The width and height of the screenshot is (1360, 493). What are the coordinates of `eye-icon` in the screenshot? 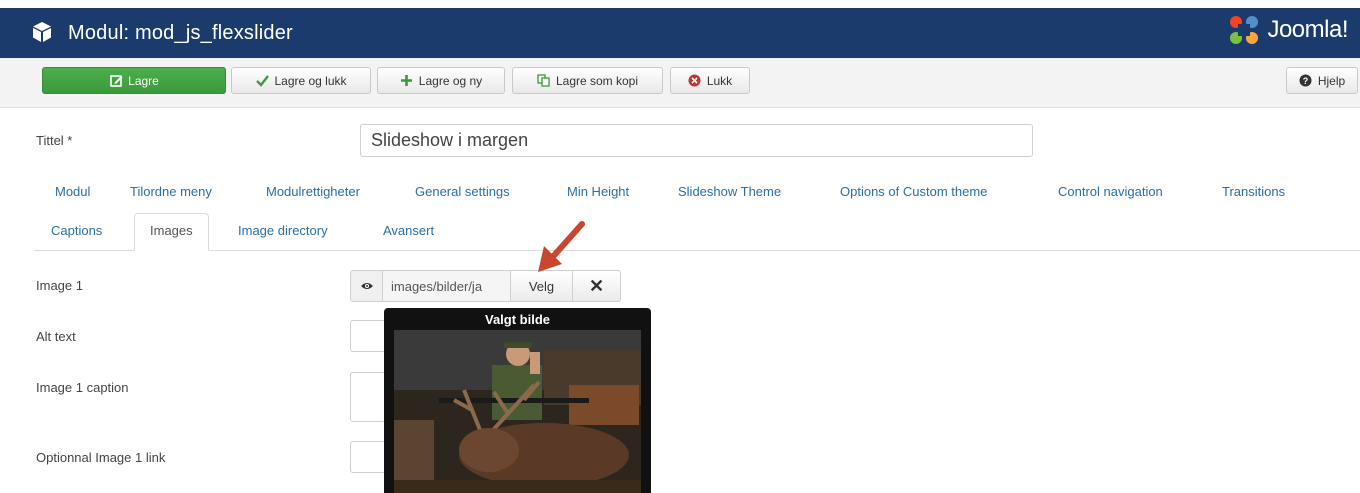 It's located at (366, 286).